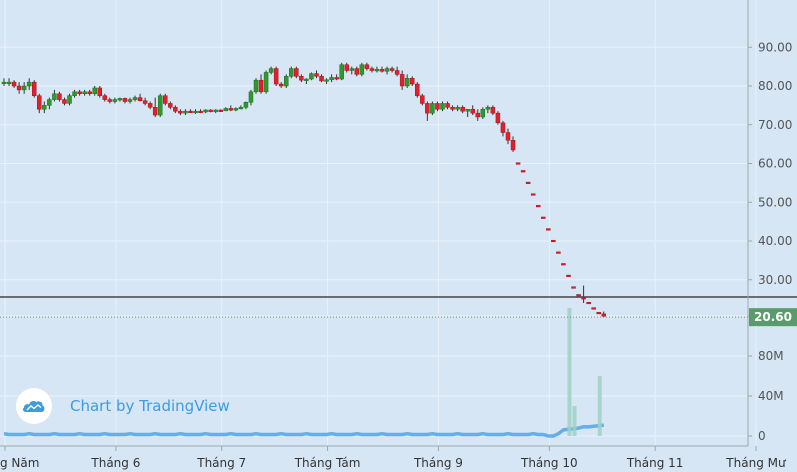 The height and width of the screenshot is (472, 797). Describe the element at coordinates (775, 280) in the screenshot. I see `price-tick-label: 30.00` at that location.